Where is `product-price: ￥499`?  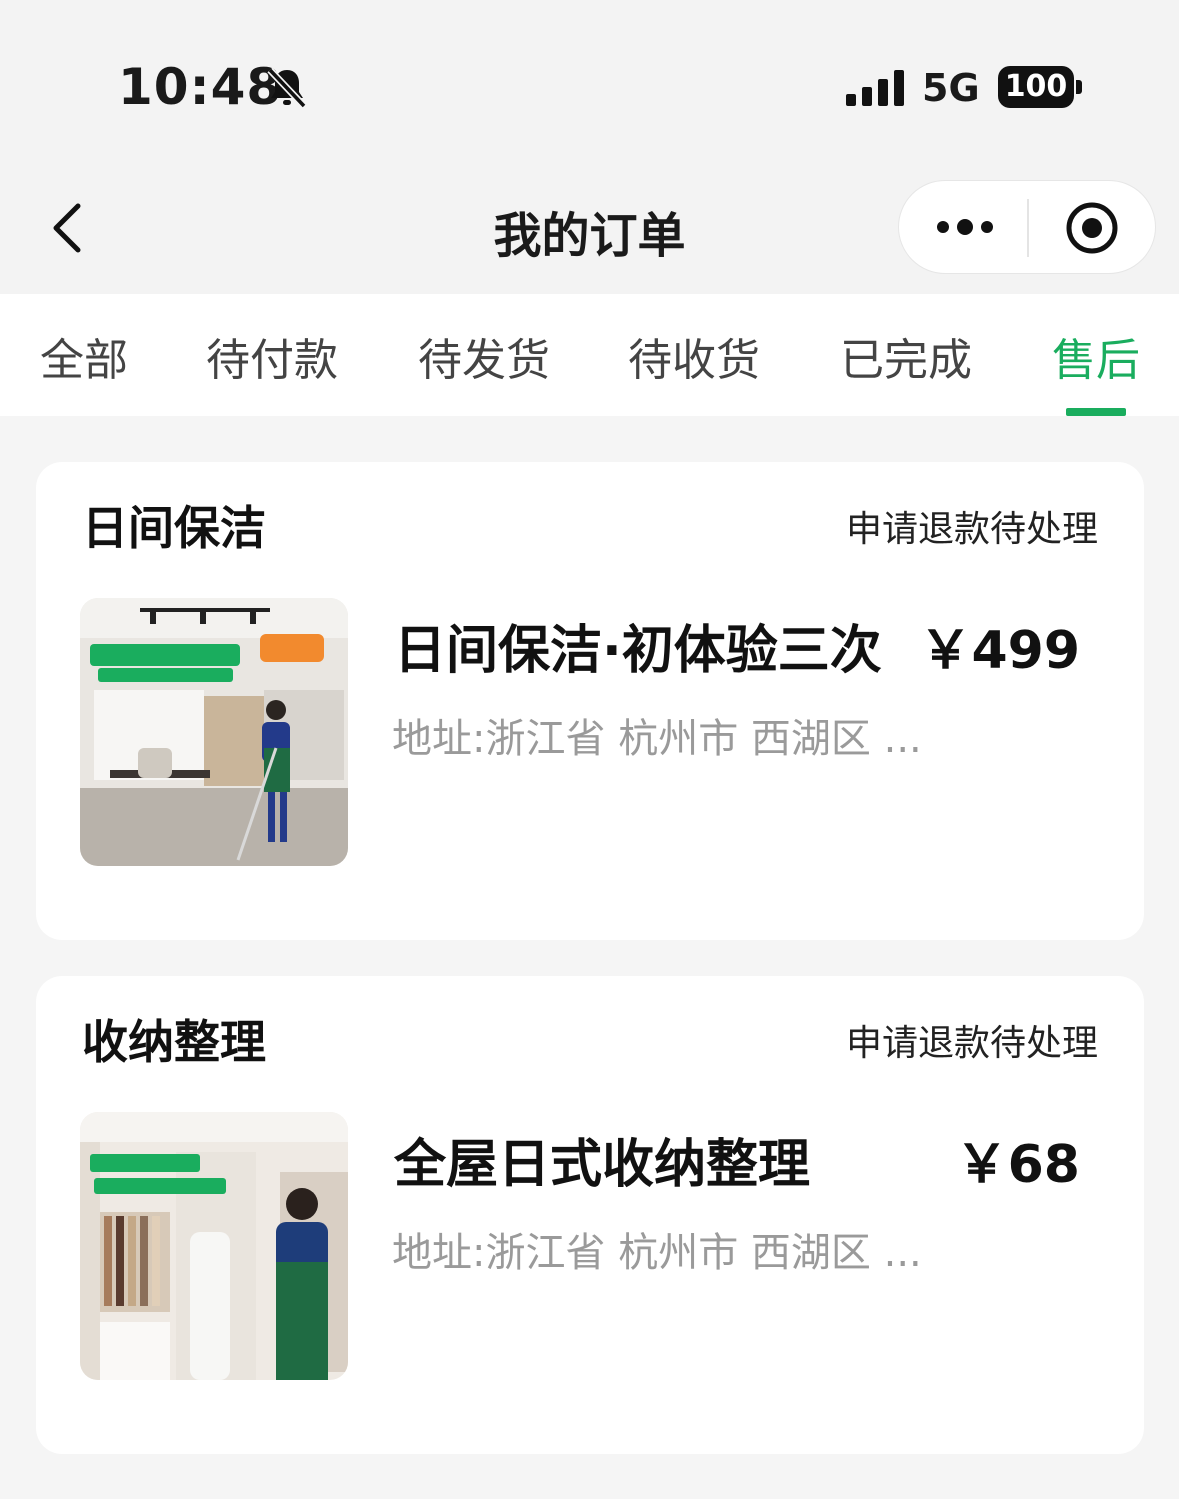
product-price: ￥499 is located at coordinates (999, 651).